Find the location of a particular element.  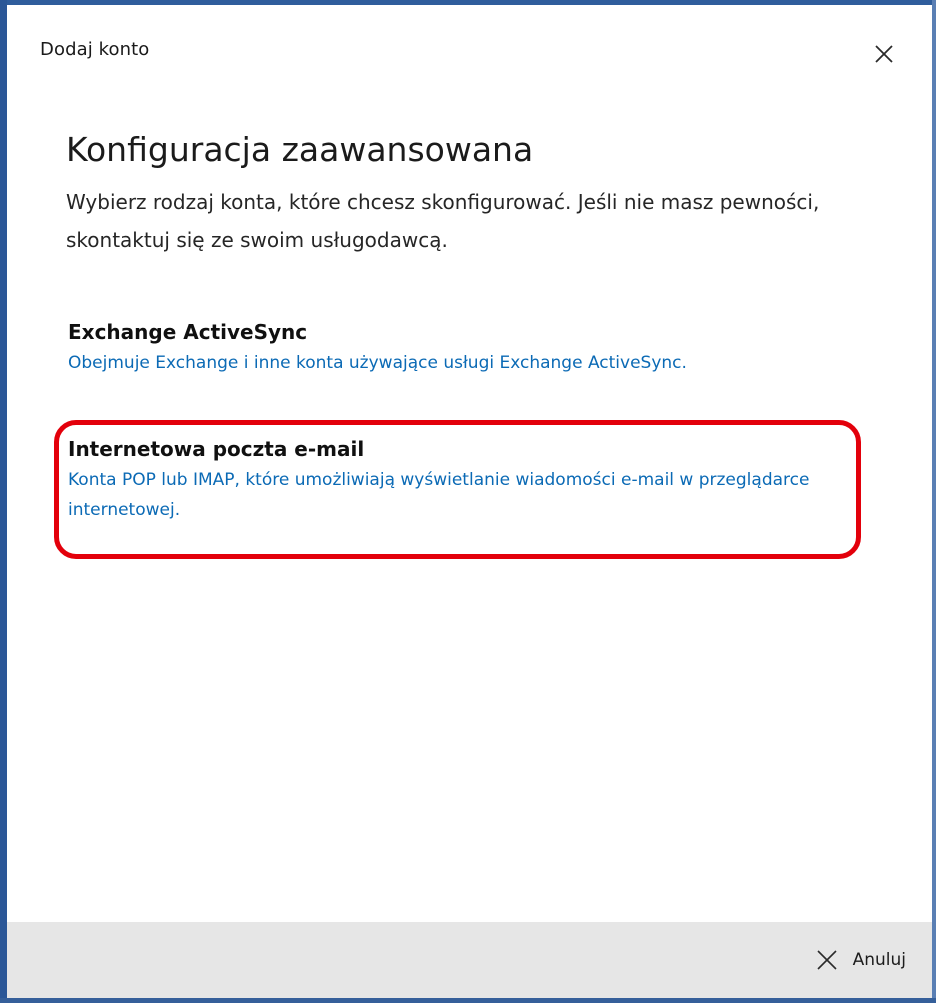

window-frame-top is located at coordinates (468, 2).